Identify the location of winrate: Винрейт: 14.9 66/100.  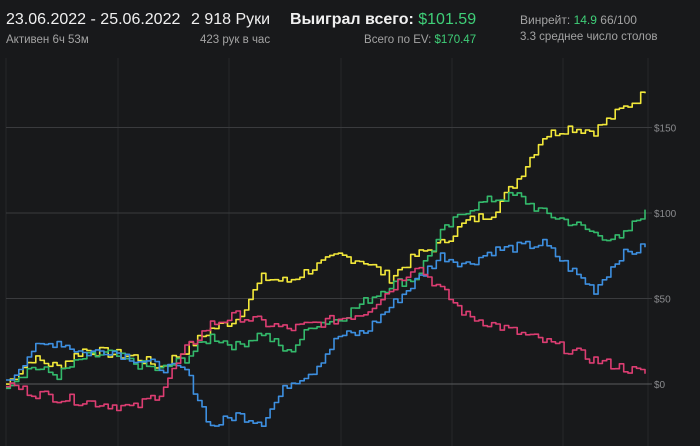
(589, 20).